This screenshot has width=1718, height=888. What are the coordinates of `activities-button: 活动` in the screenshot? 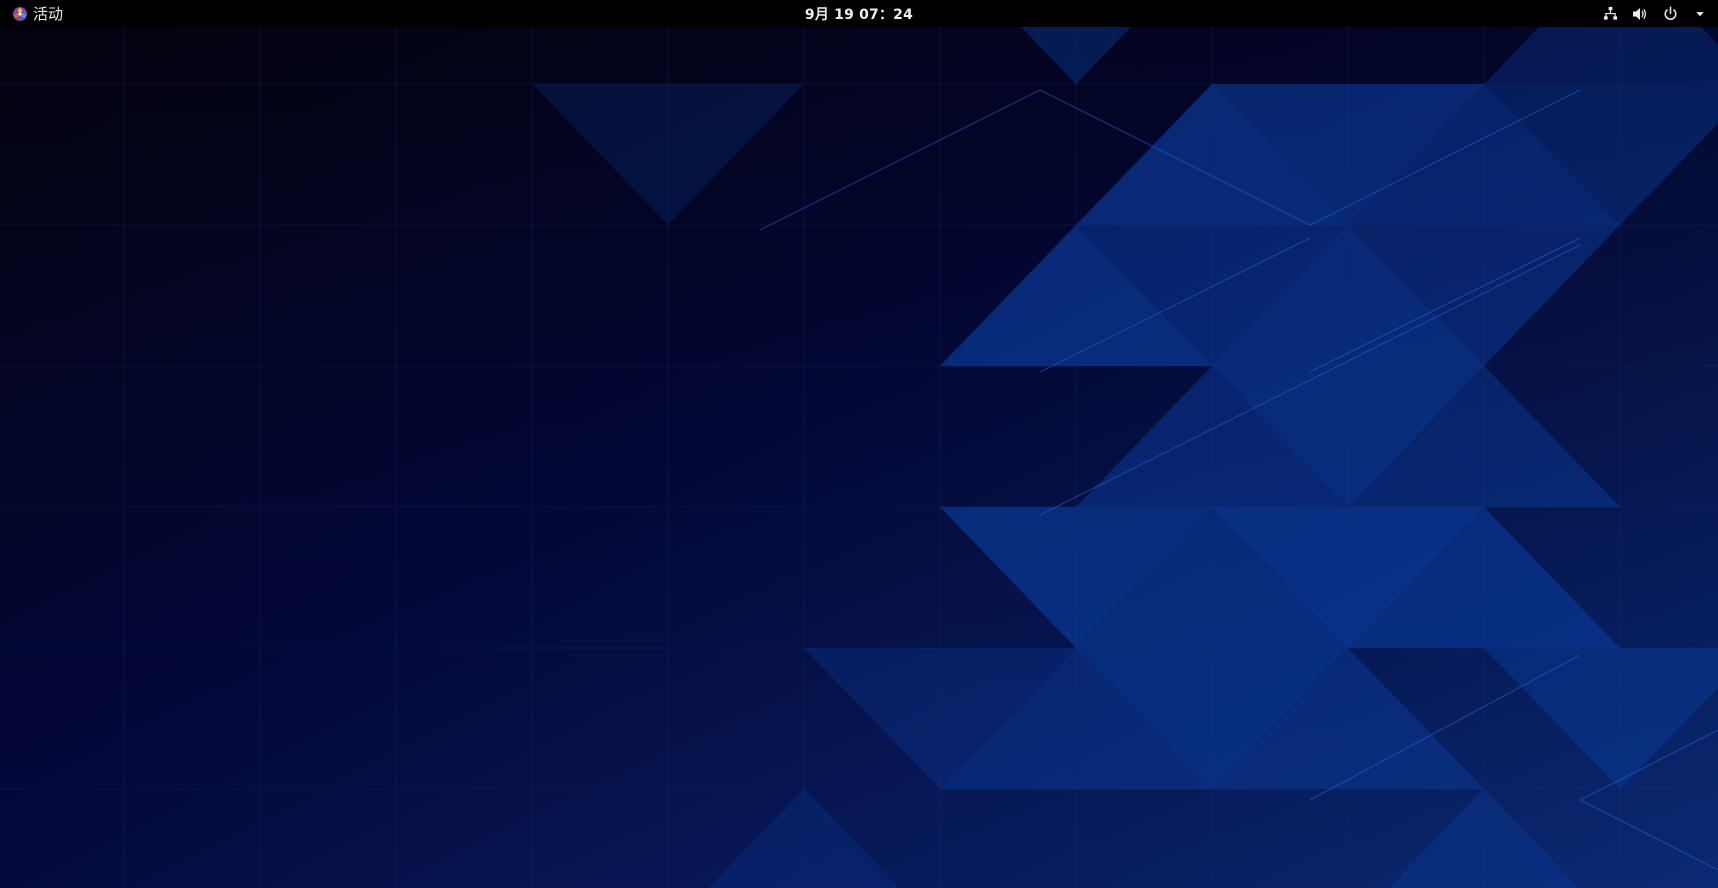 It's located at (37, 13).